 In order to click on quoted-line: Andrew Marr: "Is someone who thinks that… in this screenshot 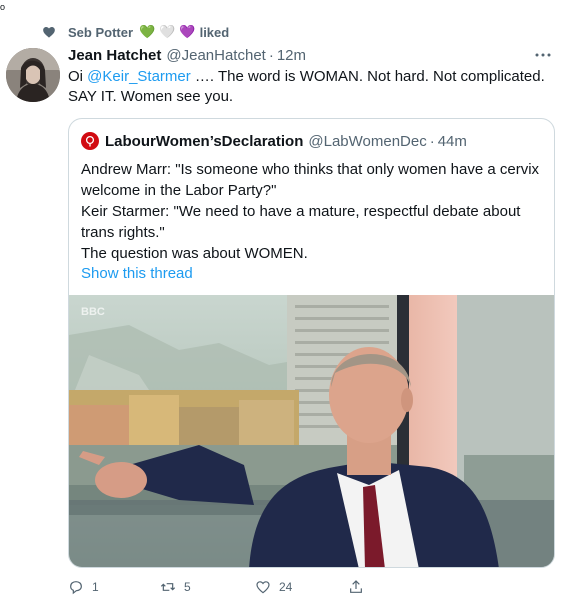, I will do `click(310, 180)`.